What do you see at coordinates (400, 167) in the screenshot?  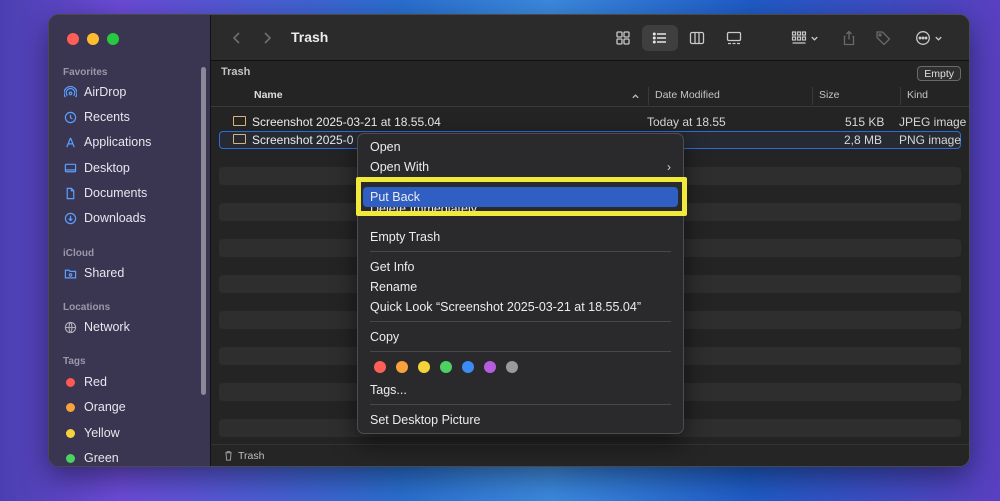 I see `menu-item-label: Open With` at bounding box center [400, 167].